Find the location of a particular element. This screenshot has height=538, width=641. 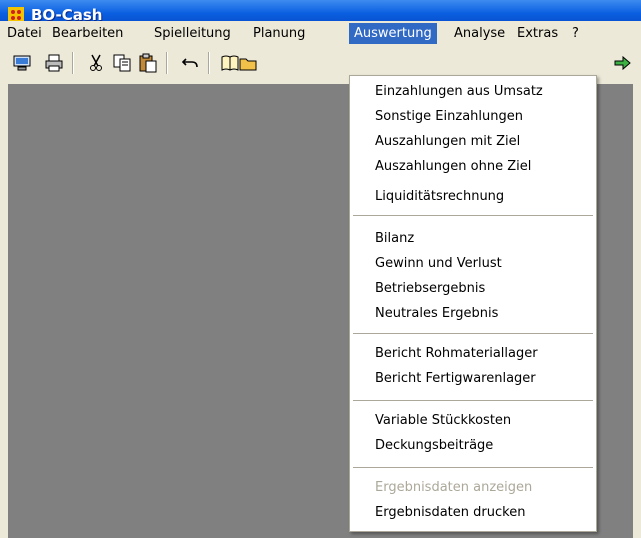

menu-item-bericht-fertigwarenlager: Bericht Fertigwarenlager is located at coordinates (473, 379).